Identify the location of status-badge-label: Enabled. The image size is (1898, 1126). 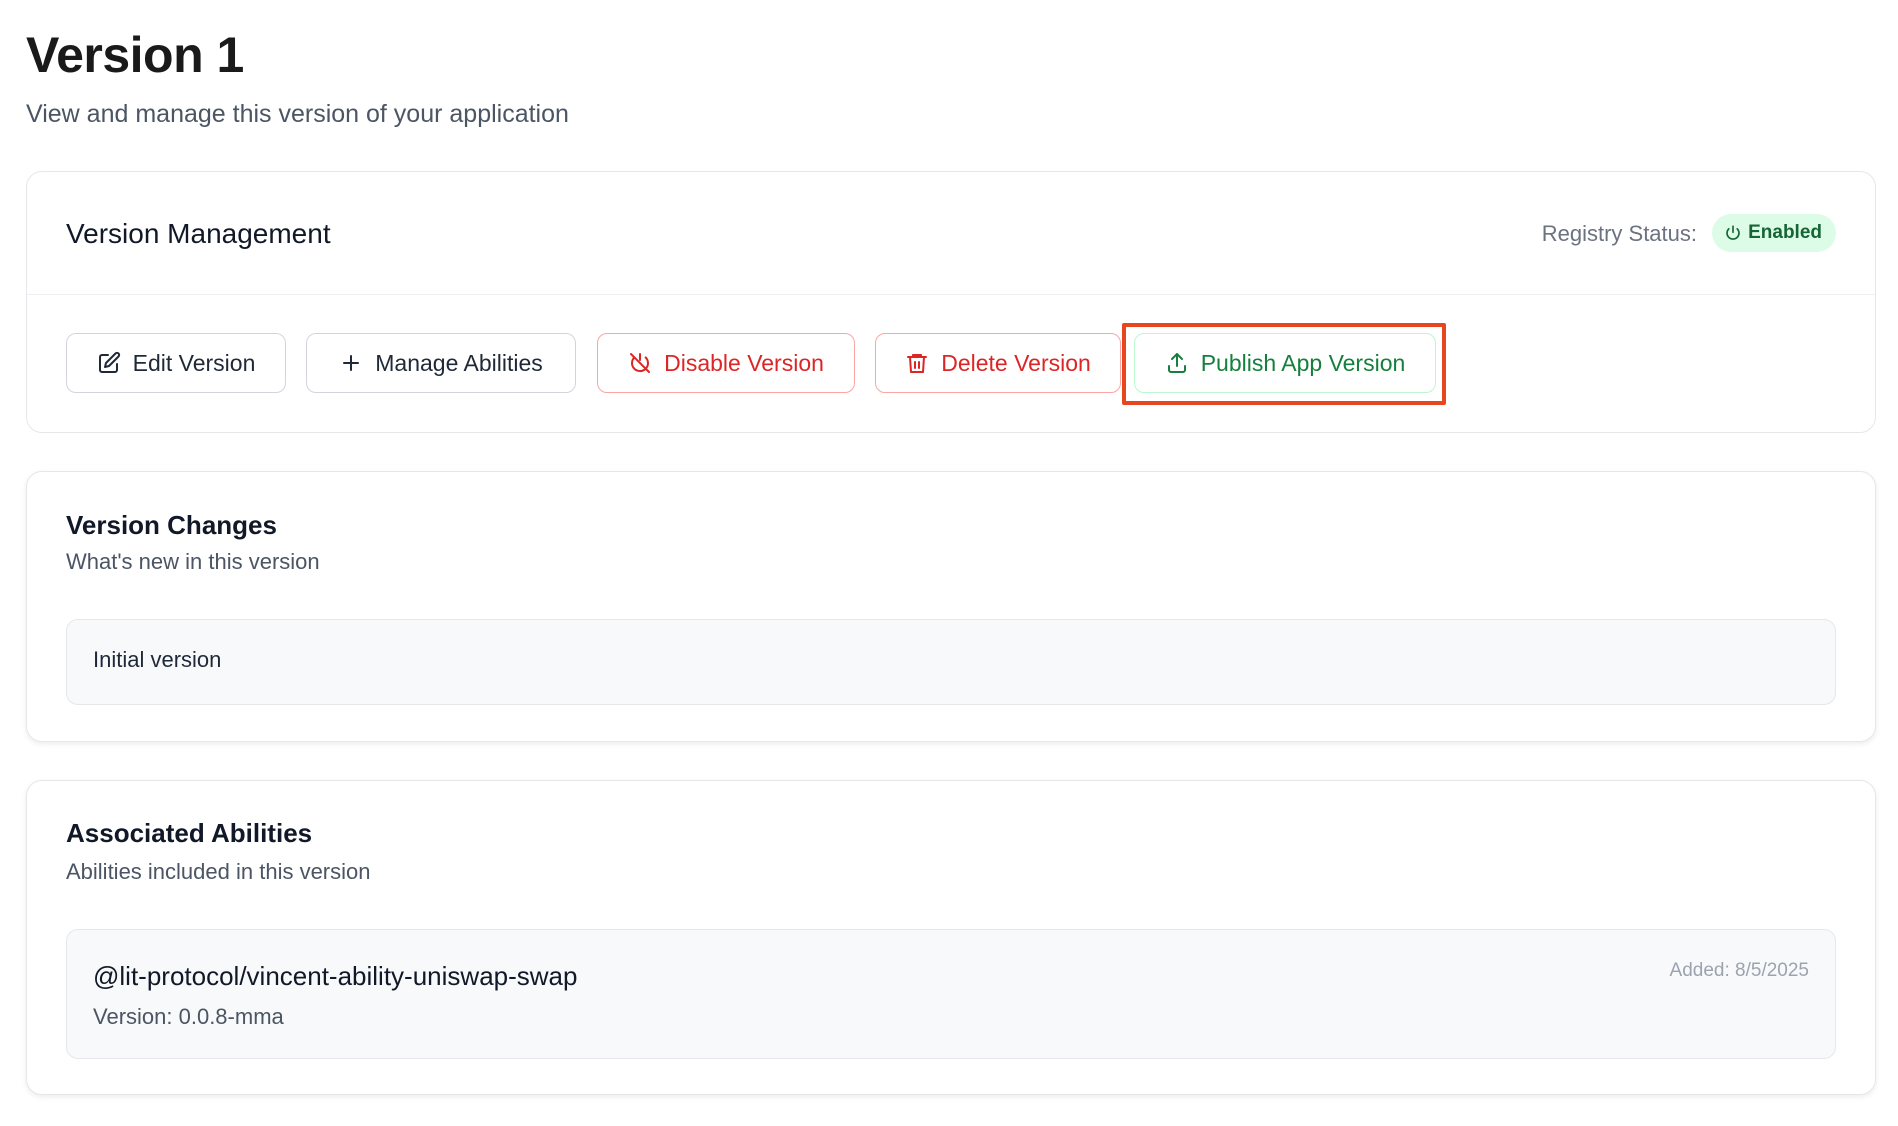
(1785, 232).